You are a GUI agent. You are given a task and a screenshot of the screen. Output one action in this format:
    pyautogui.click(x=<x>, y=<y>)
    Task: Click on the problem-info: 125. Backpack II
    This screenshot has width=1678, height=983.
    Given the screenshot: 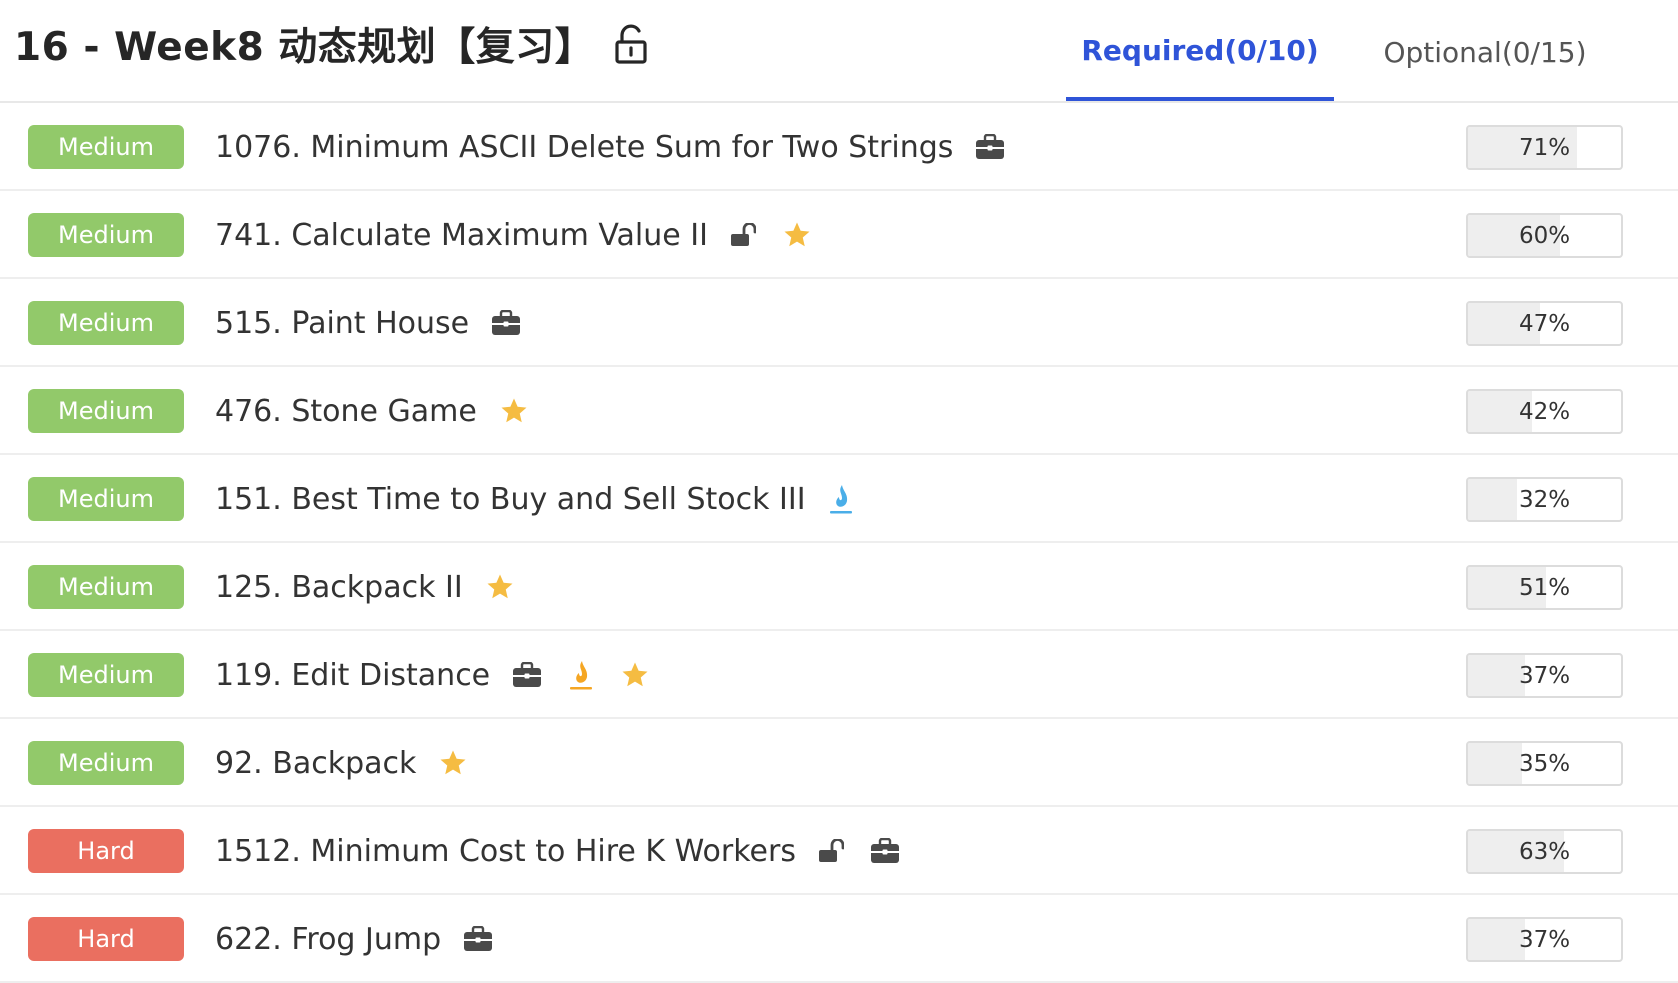 What is the action you would take?
    pyautogui.click(x=365, y=587)
    